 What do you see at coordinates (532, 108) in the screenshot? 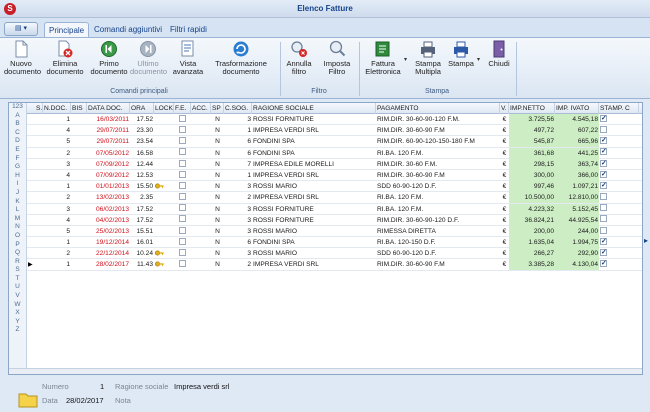
I see `col-header-netto: IMP.NETTO` at bounding box center [532, 108].